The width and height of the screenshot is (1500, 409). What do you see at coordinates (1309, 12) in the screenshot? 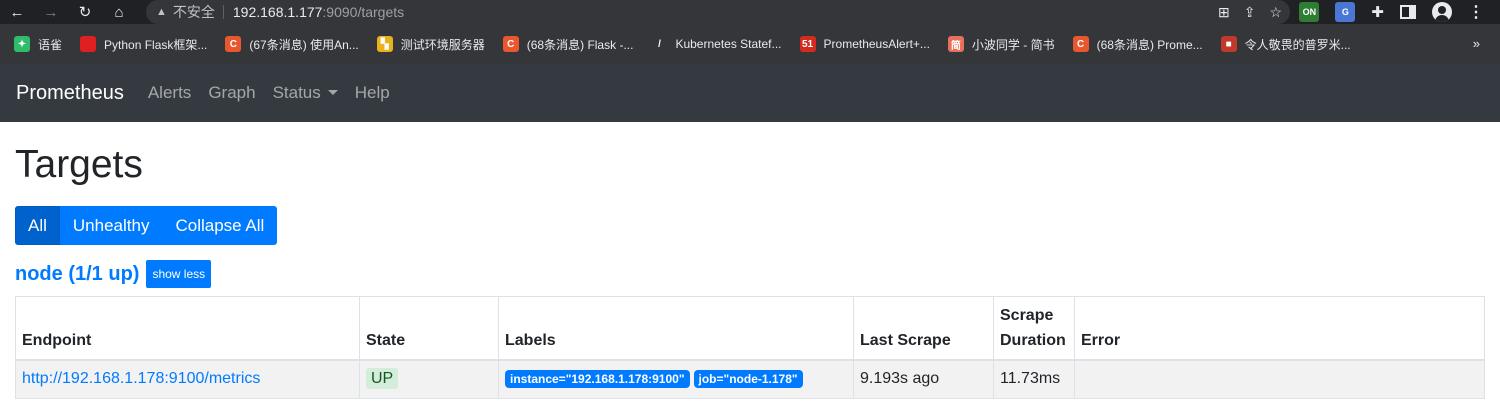
I see `extension-on-icon: ON` at bounding box center [1309, 12].